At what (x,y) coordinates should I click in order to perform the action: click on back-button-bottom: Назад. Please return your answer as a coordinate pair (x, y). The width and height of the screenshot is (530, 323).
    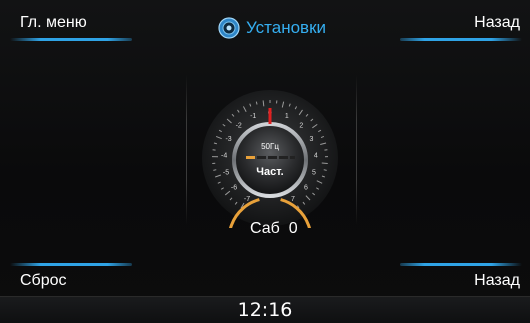
    Looking at the image, I should click on (460, 276).